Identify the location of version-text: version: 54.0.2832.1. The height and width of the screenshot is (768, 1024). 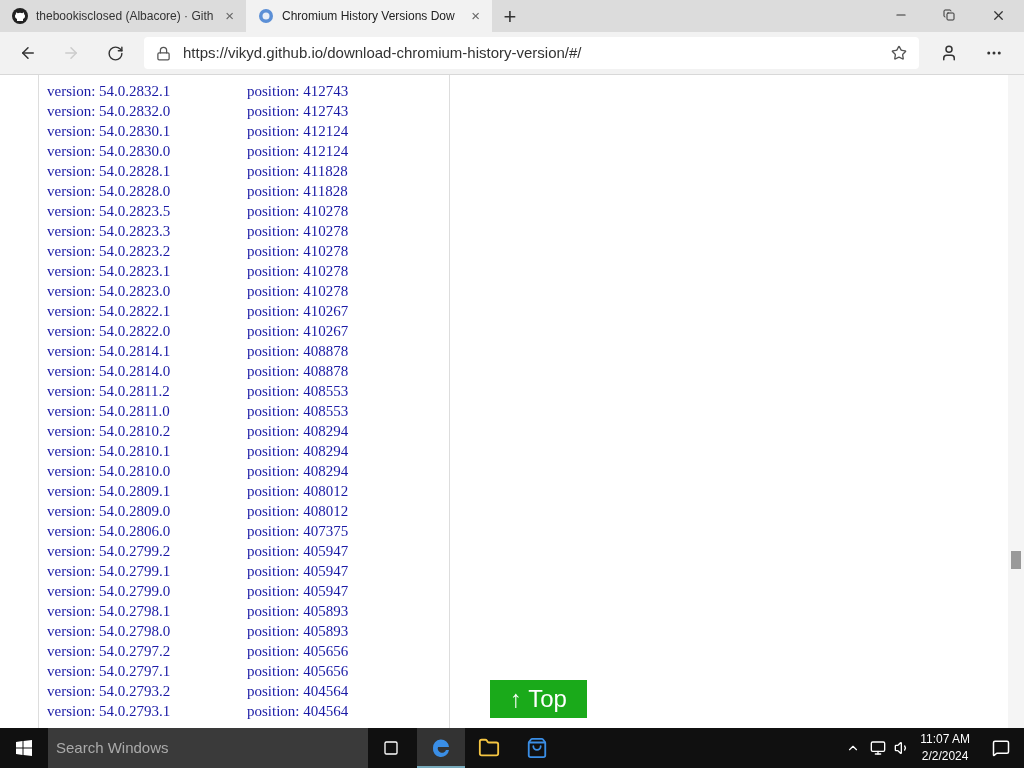
(109, 91).